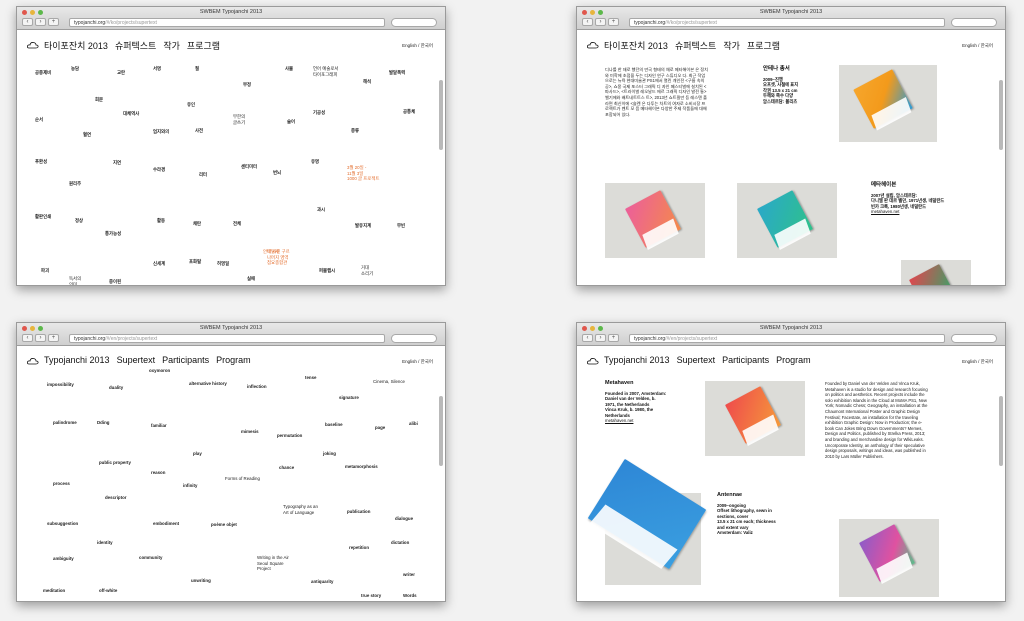 The width and height of the screenshot is (1024, 621). Describe the element at coordinates (40, 338) in the screenshot. I see `nav-buttons: ‹ › +` at that location.